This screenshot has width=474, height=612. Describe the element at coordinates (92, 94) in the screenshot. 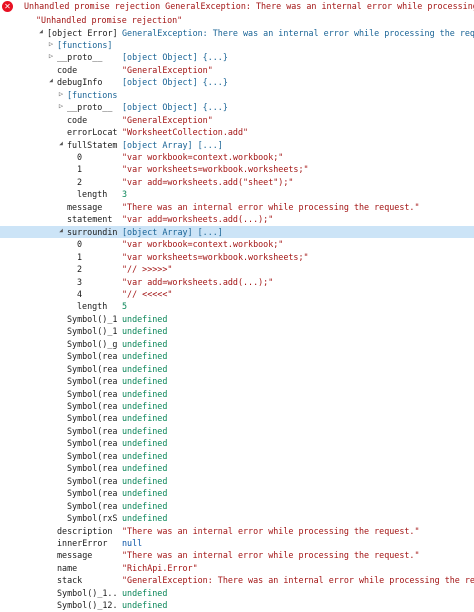

I see `property-key: [functions]` at that location.